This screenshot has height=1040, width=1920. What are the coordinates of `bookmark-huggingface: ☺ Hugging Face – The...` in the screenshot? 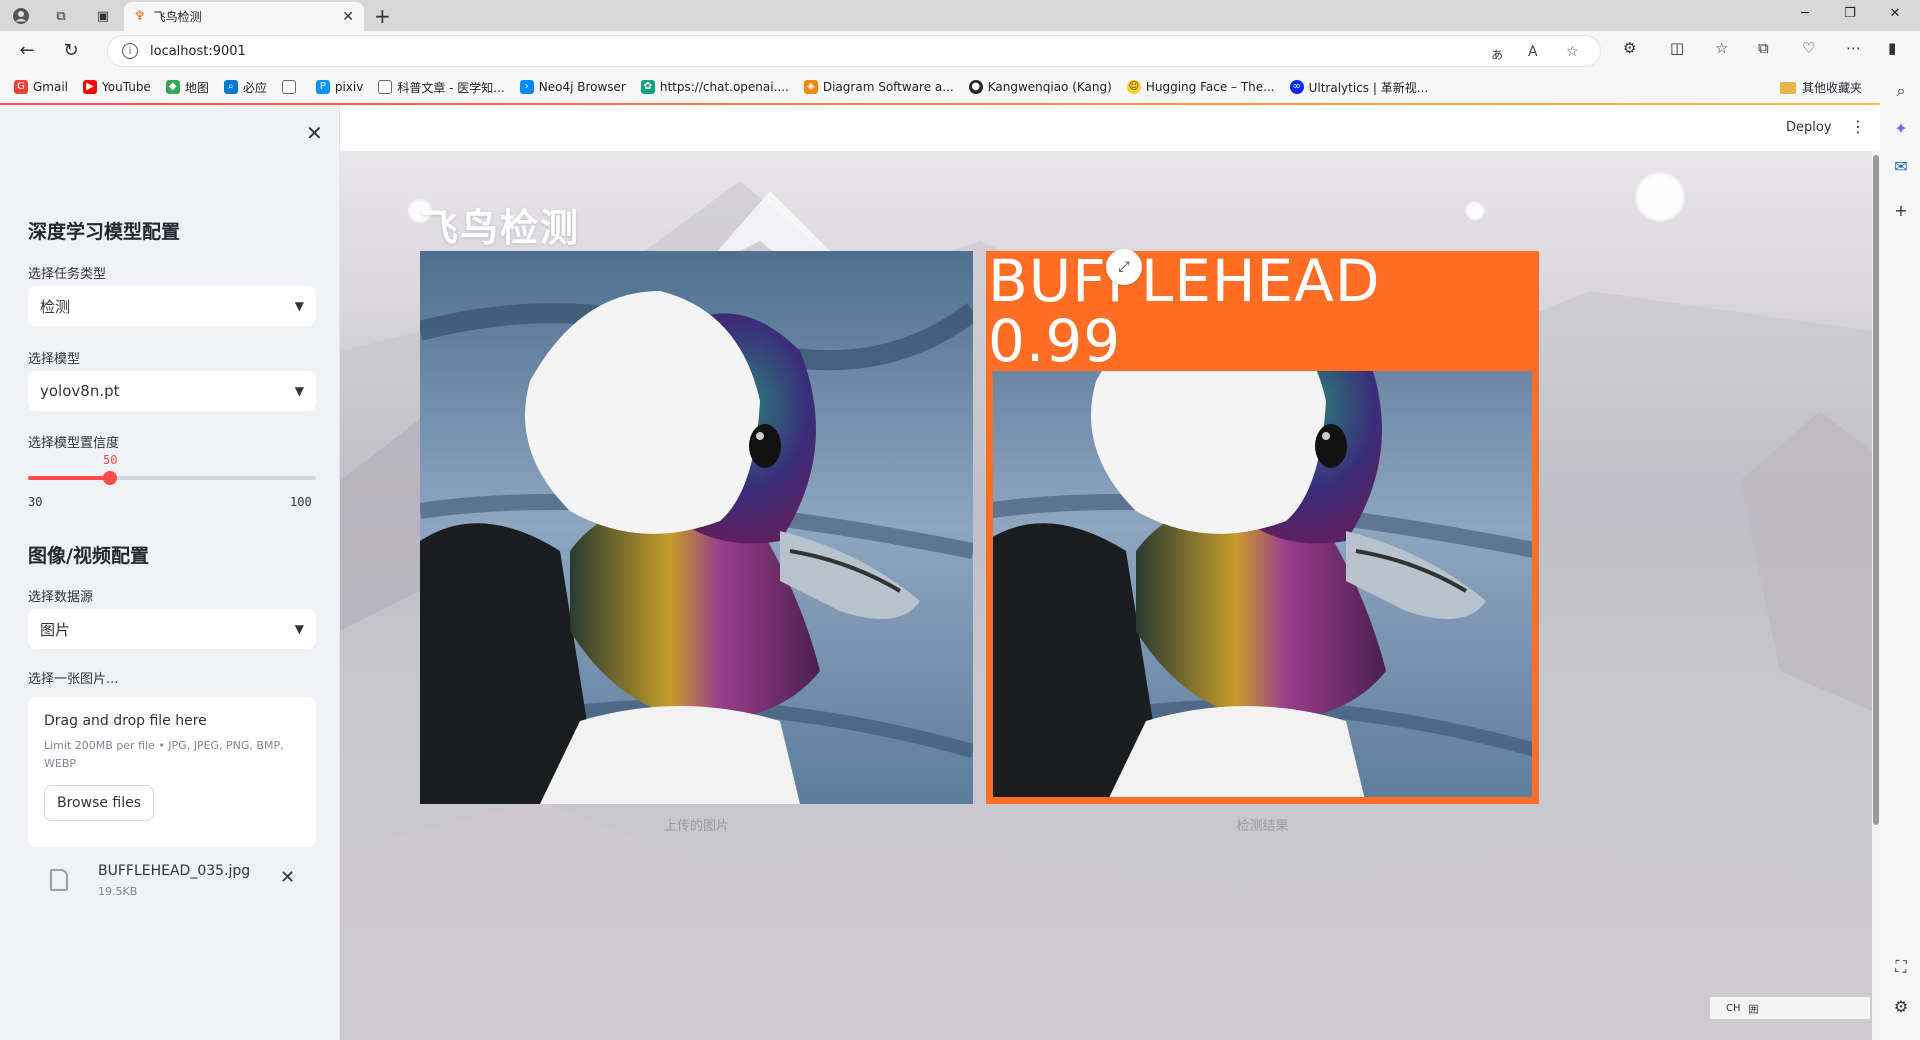 It's located at (1200, 87).